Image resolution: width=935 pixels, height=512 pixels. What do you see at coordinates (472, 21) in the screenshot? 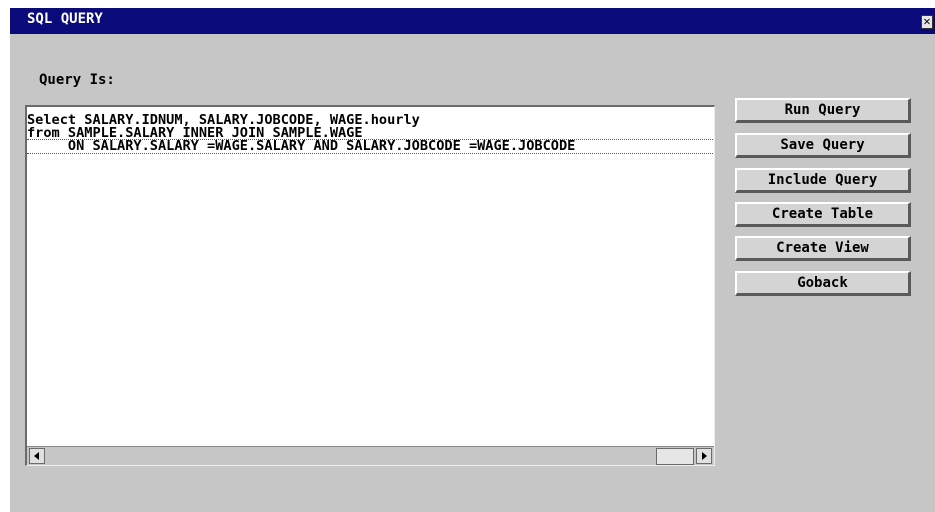
I see `title-bar: SQL QUERY ✕` at bounding box center [472, 21].